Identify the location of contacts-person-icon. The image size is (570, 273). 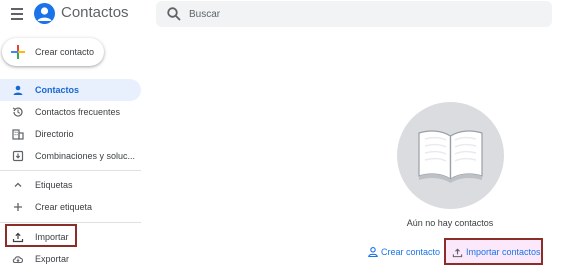
(44, 13).